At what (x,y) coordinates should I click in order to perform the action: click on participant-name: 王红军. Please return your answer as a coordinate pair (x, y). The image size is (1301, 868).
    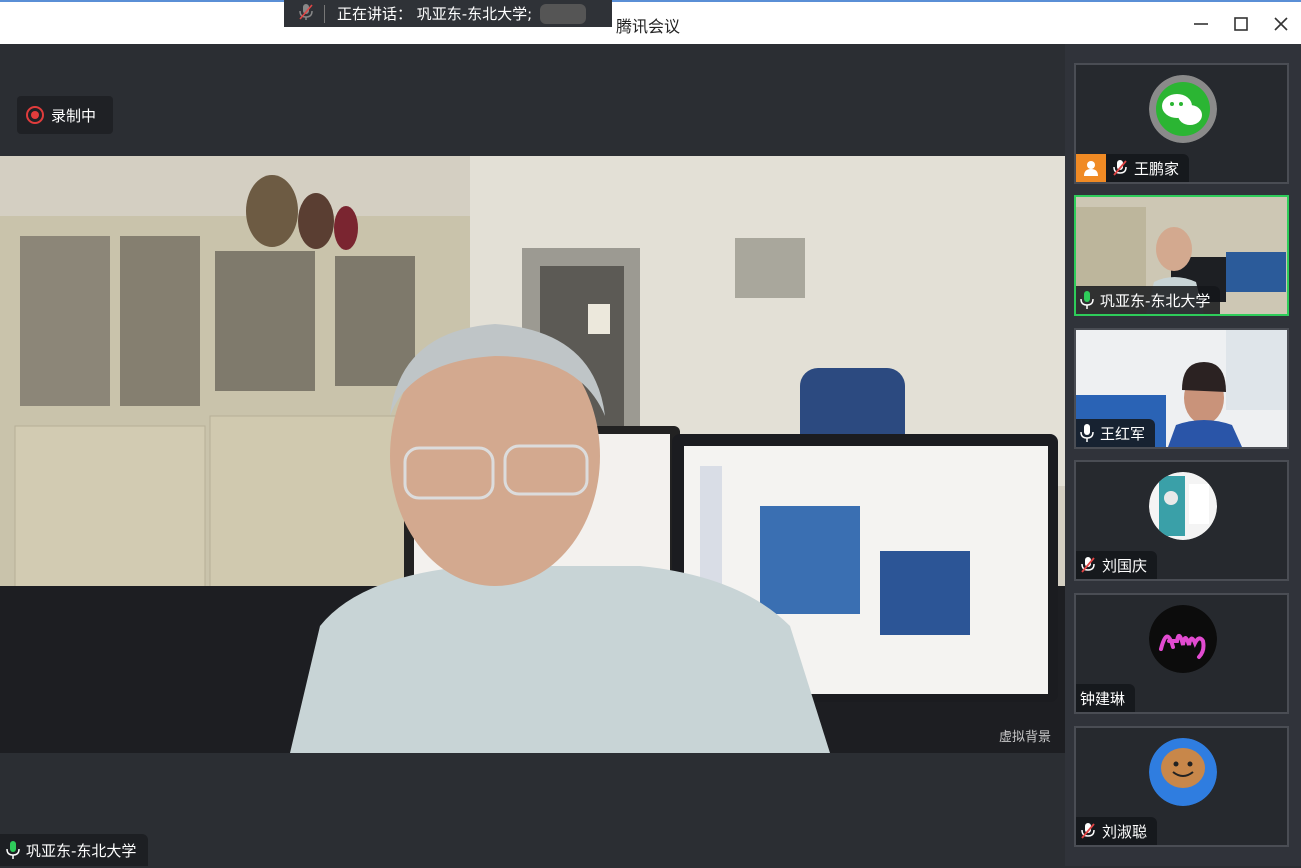
    Looking at the image, I should click on (1123, 433).